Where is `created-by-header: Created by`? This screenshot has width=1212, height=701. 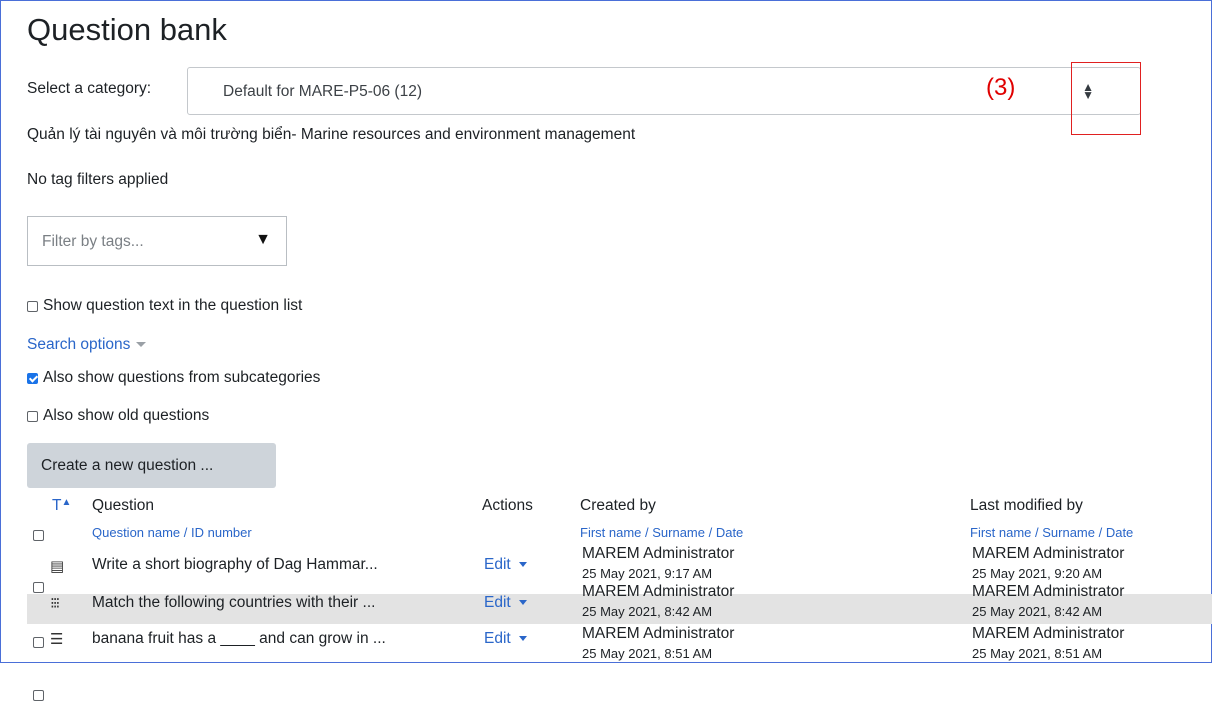
created-by-header: Created by is located at coordinates (618, 505).